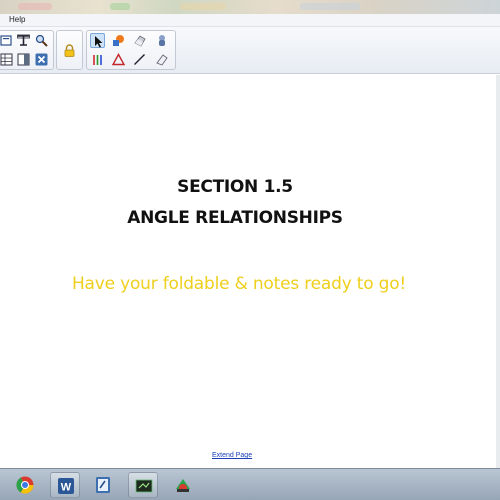 This screenshot has width=500, height=500. I want to click on select-arrow-icon, so click(97, 40).